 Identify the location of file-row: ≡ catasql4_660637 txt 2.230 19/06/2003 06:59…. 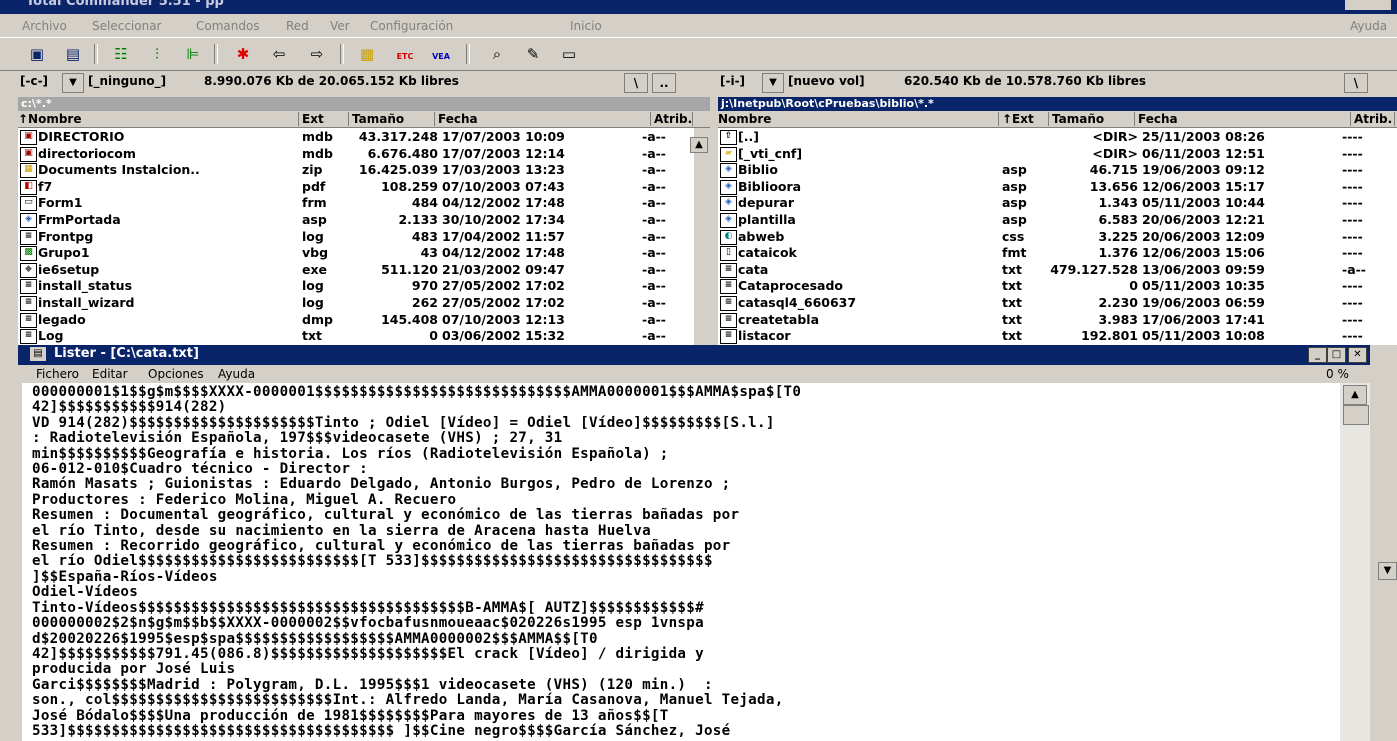
(1057, 302).